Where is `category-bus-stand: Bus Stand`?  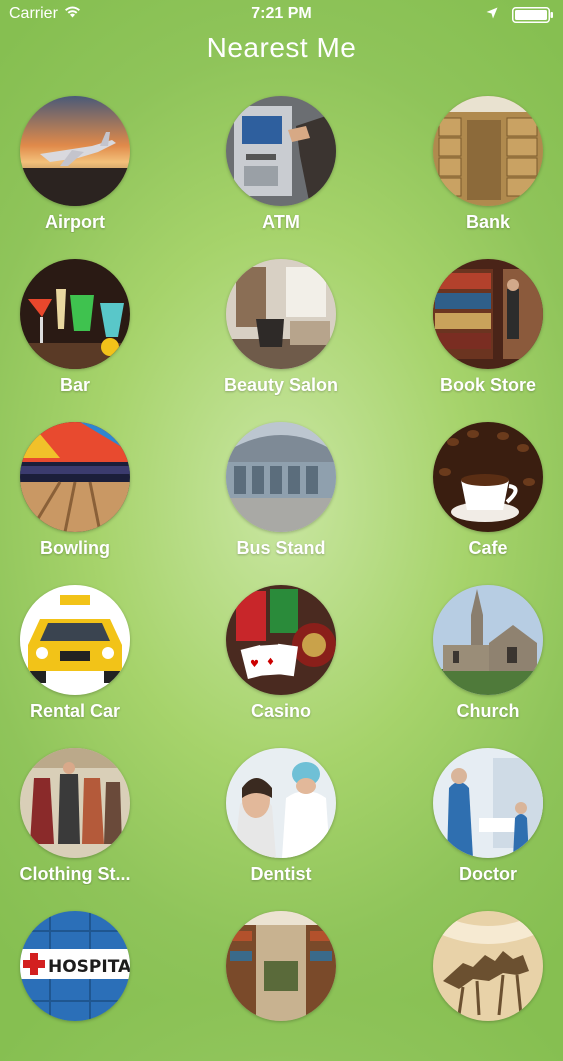 category-bus-stand: Bus Stand is located at coordinates (281, 497).